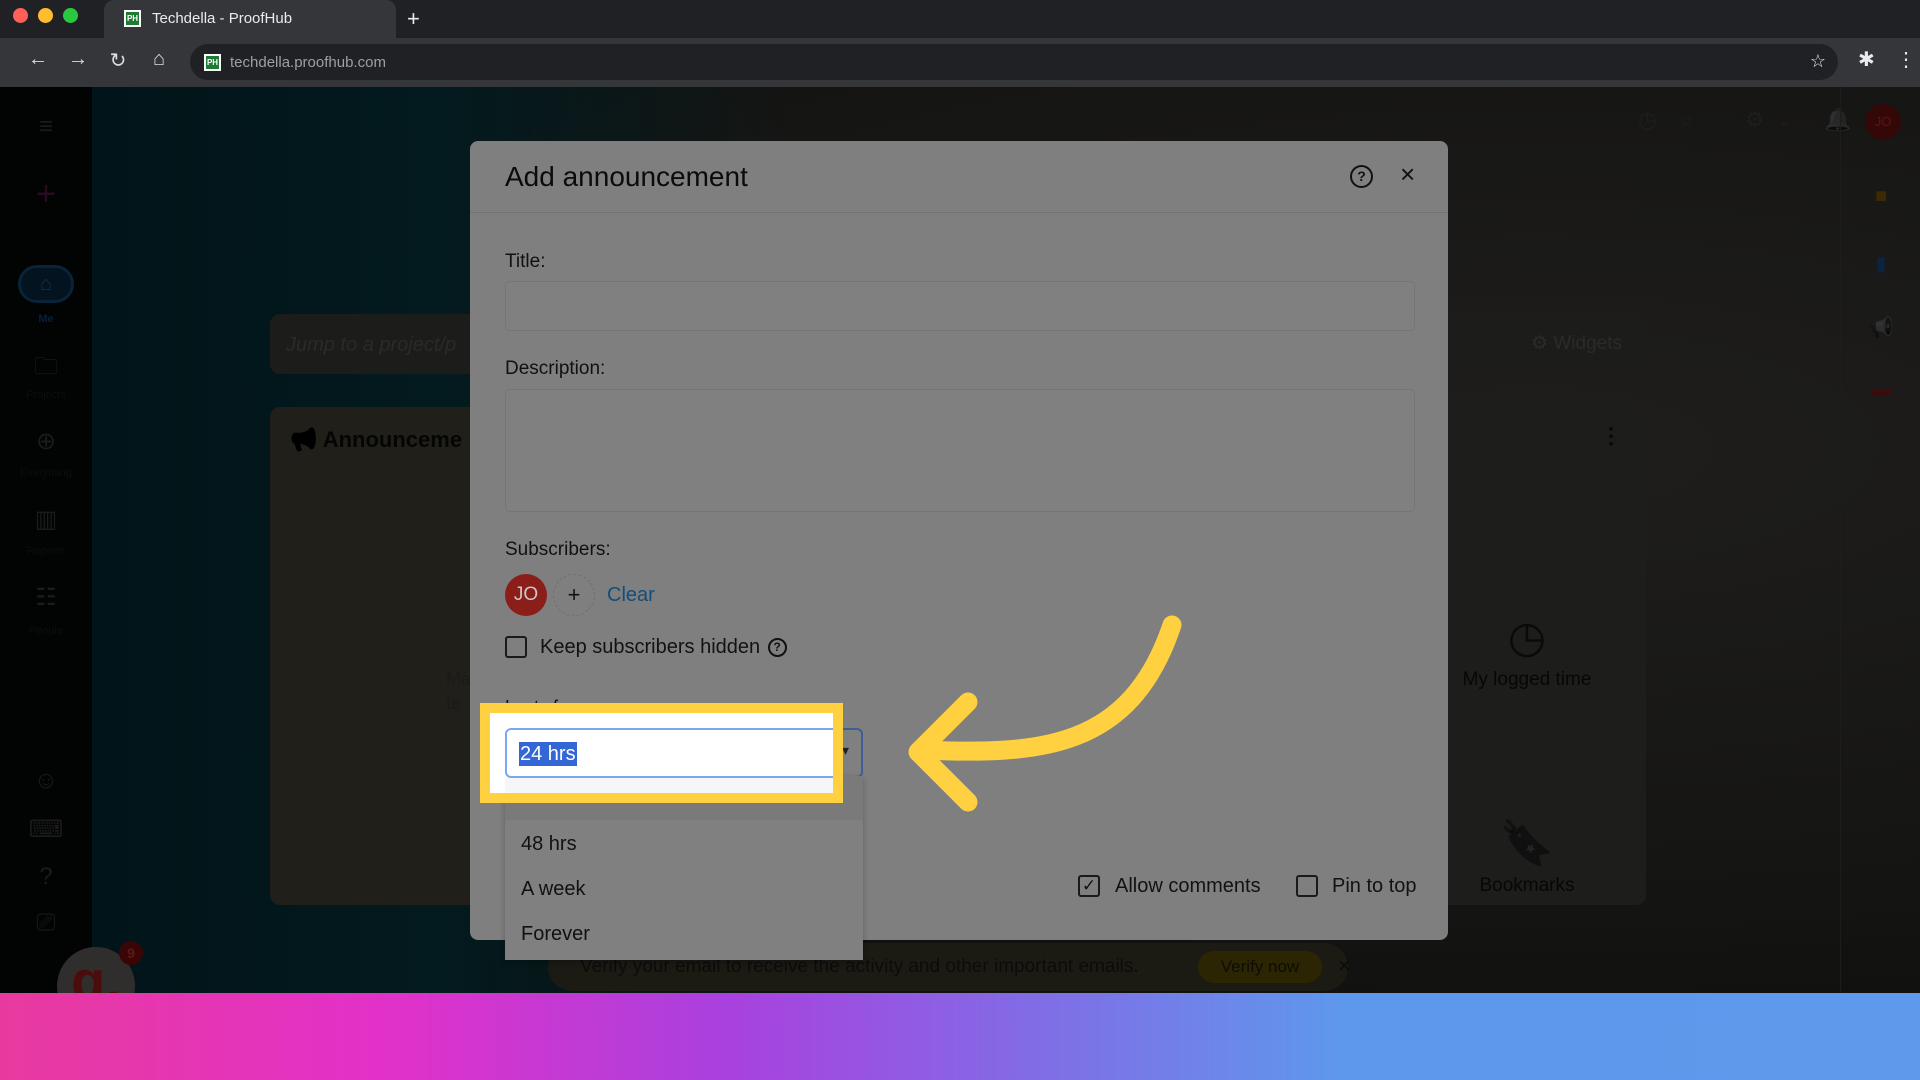  What do you see at coordinates (1344, 966) in the screenshot?
I see `close-banner-icon: ×` at bounding box center [1344, 966].